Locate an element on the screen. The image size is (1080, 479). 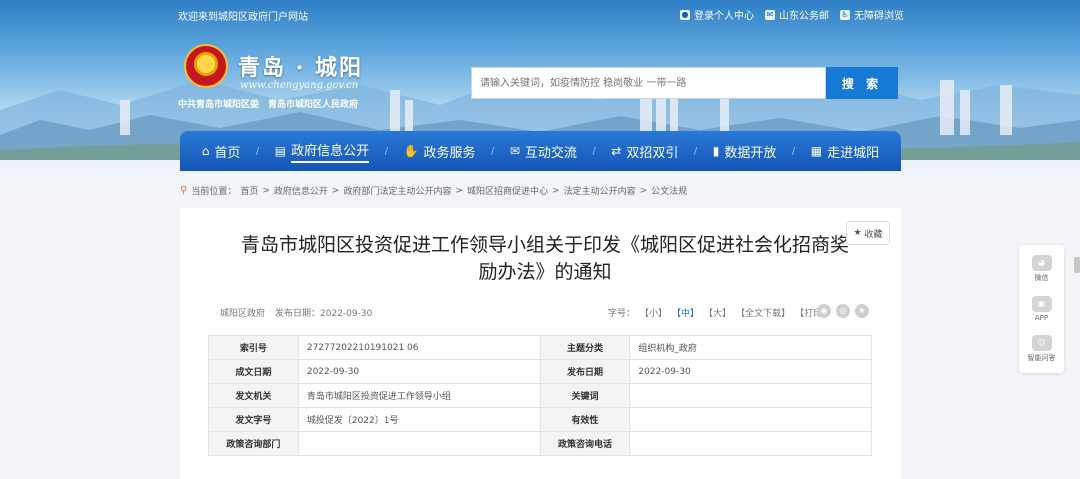
wechat-icon: ◕ is located at coordinates (1041, 263).